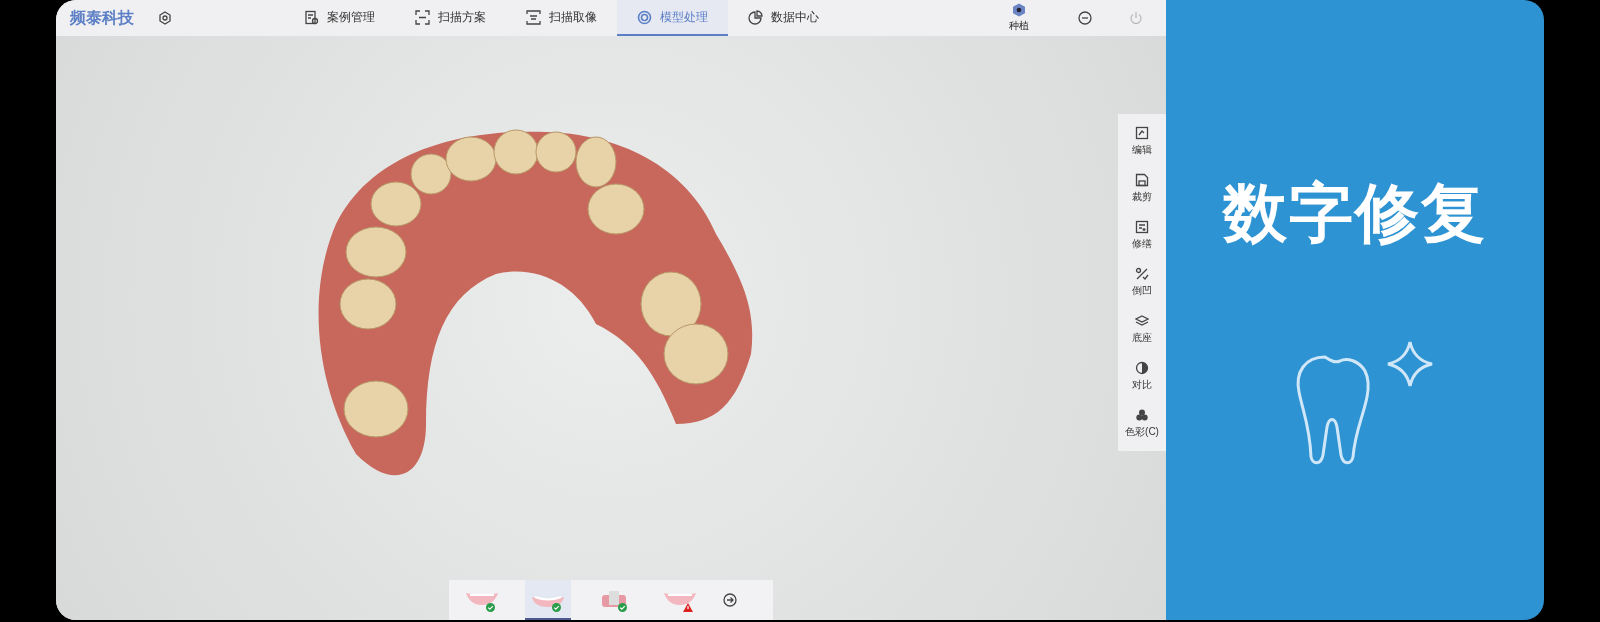 The height and width of the screenshot is (622, 1600). I want to click on nav-tab: 案例管理, so click(339, 18).